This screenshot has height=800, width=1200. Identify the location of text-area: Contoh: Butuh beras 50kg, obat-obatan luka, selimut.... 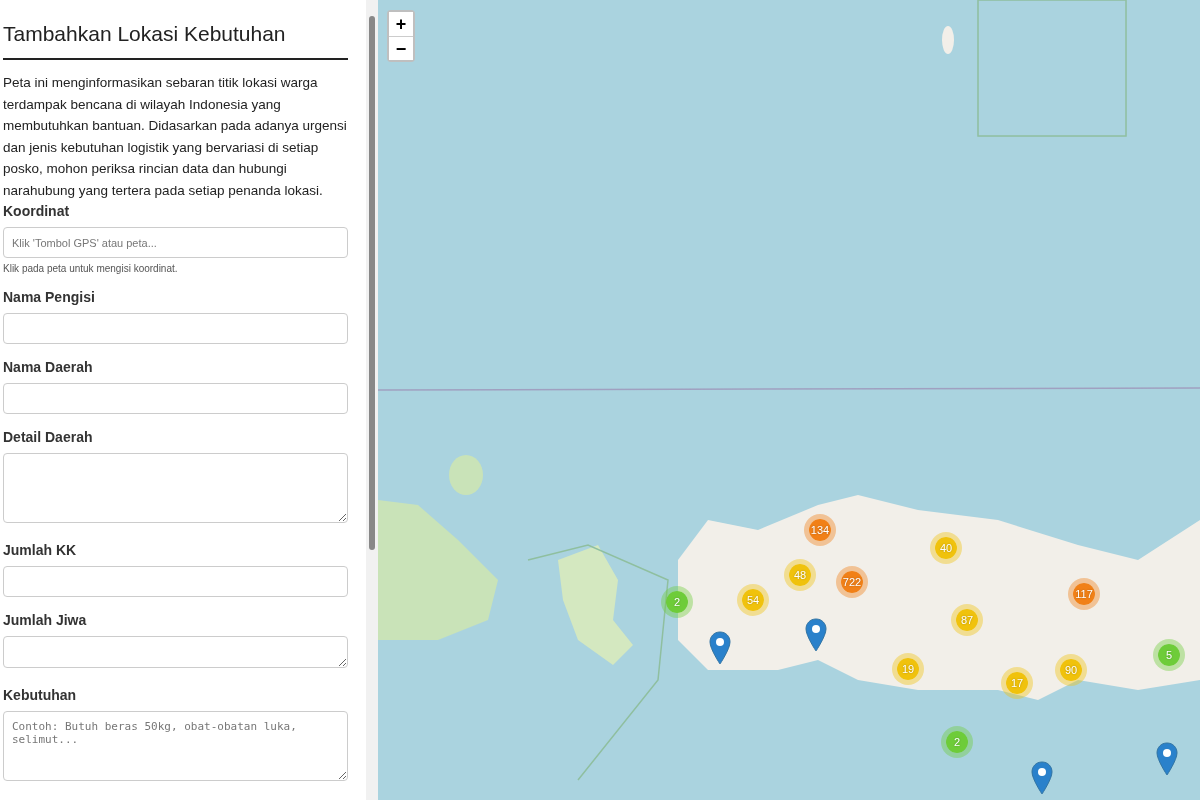
(175, 746).